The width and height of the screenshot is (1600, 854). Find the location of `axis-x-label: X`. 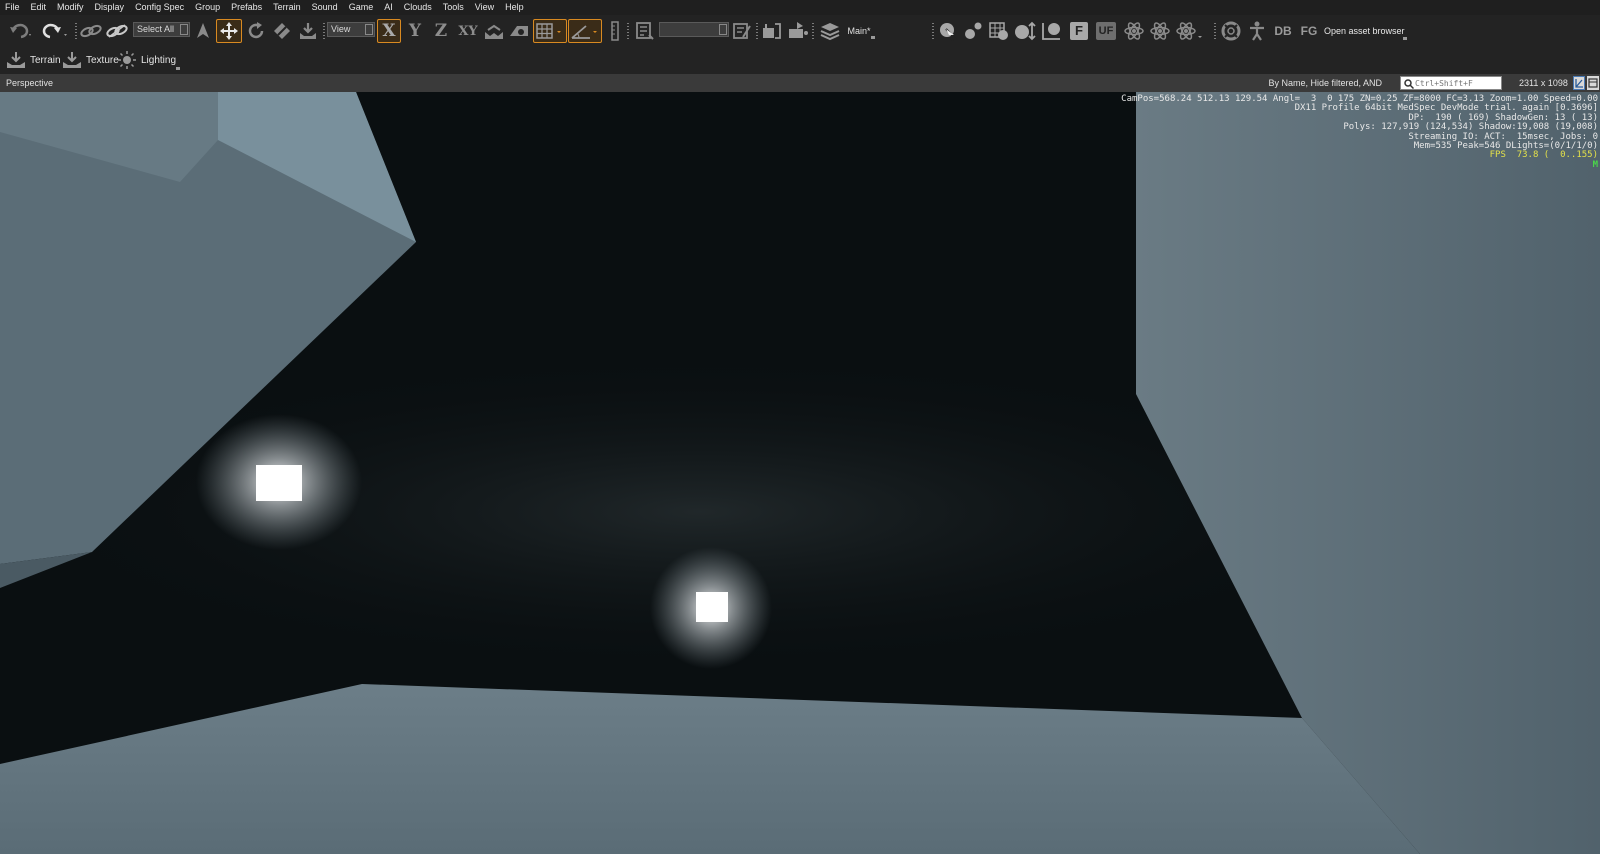

axis-x-label: X is located at coordinates (389, 31).